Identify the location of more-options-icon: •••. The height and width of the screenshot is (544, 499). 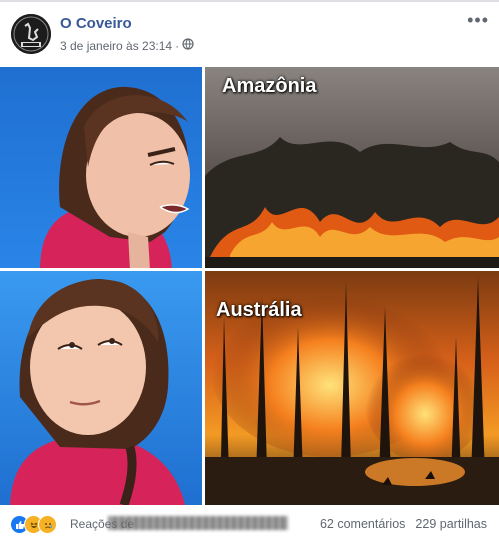
(478, 20).